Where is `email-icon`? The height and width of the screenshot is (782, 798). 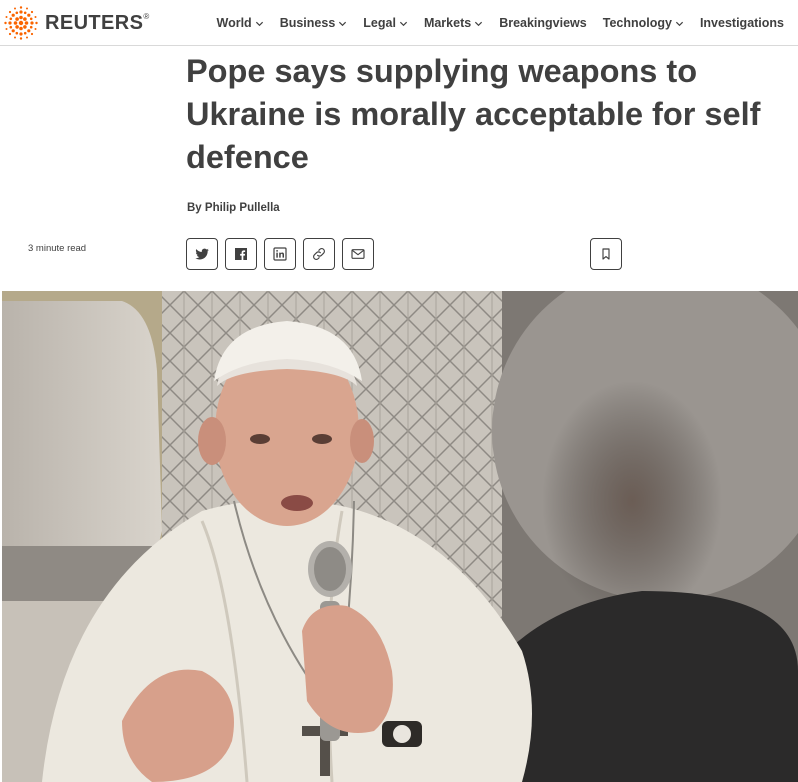 email-icon is located at coordinates (358, 254).